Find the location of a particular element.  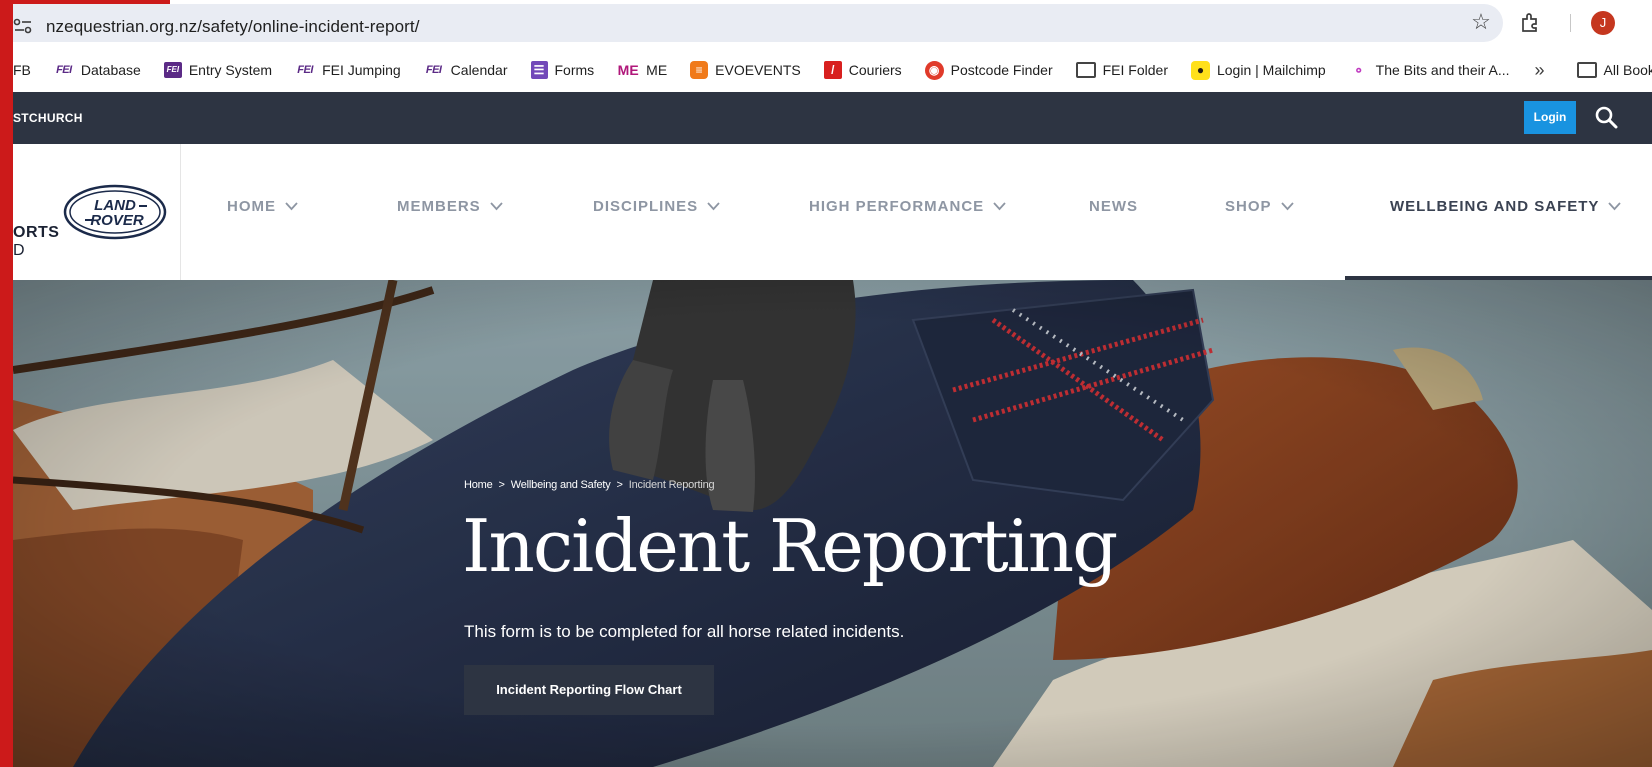

logo-text-secondary: D is located at coordinates (19, 250).